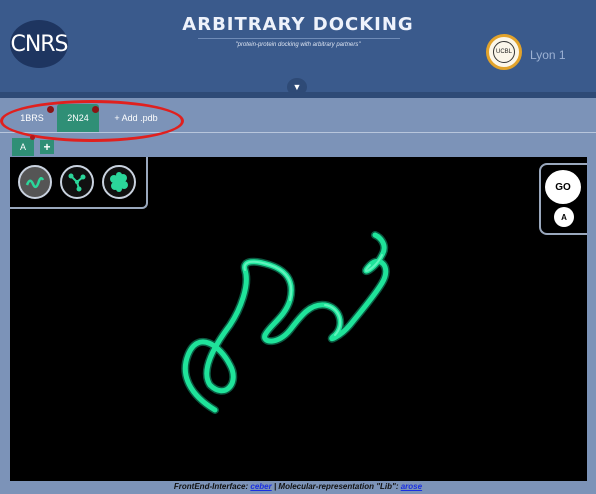 The width and height of the screenshot is (596, 494). I want to click on representation-panel, so click(79, 183).